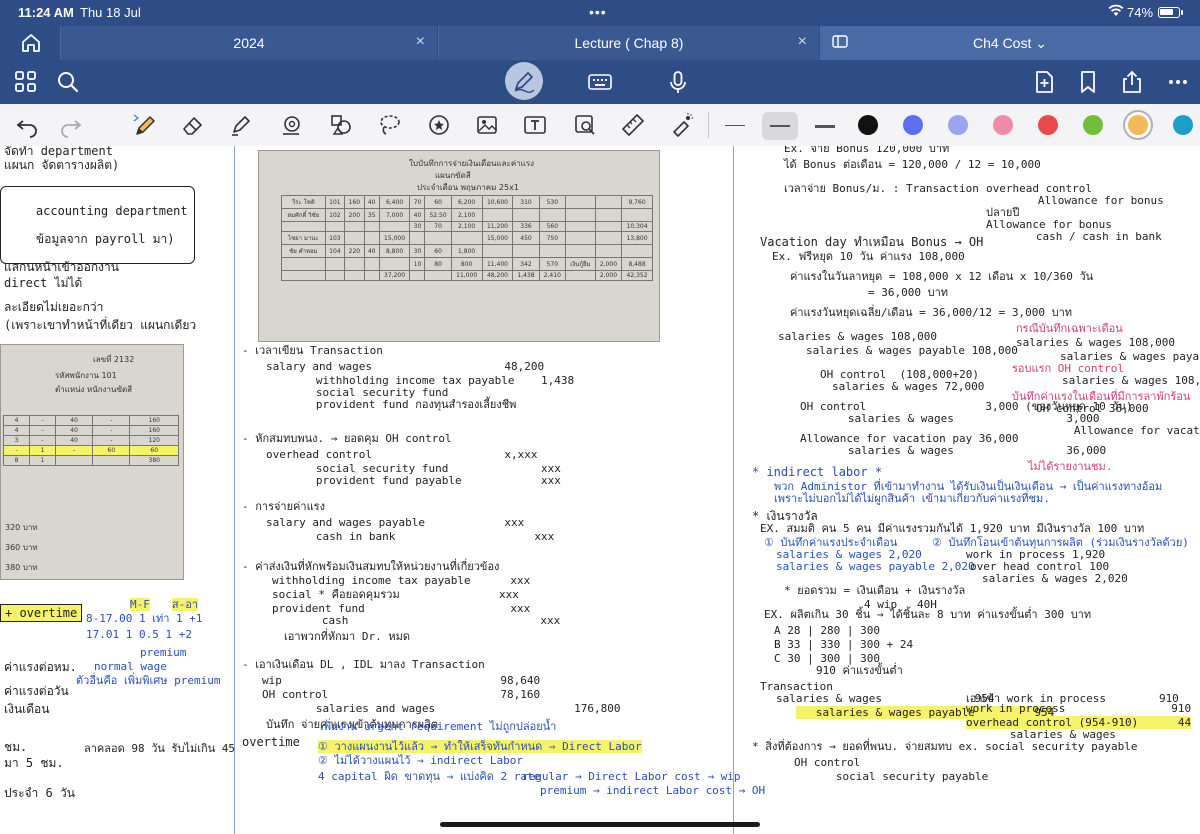 This screenshot has height=834, width=1200. Describe the element at coordinates (1098, 236) in the screenshot. I see `journal-line: cash / cash in bank 120,000` at that location.